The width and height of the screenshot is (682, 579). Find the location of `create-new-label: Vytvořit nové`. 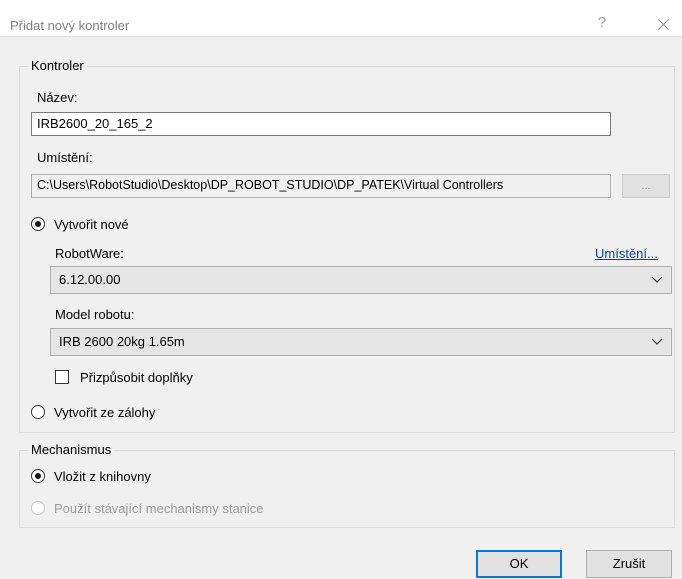

create-new-label: Vytvořit nové is located at coordinates (91, 224).